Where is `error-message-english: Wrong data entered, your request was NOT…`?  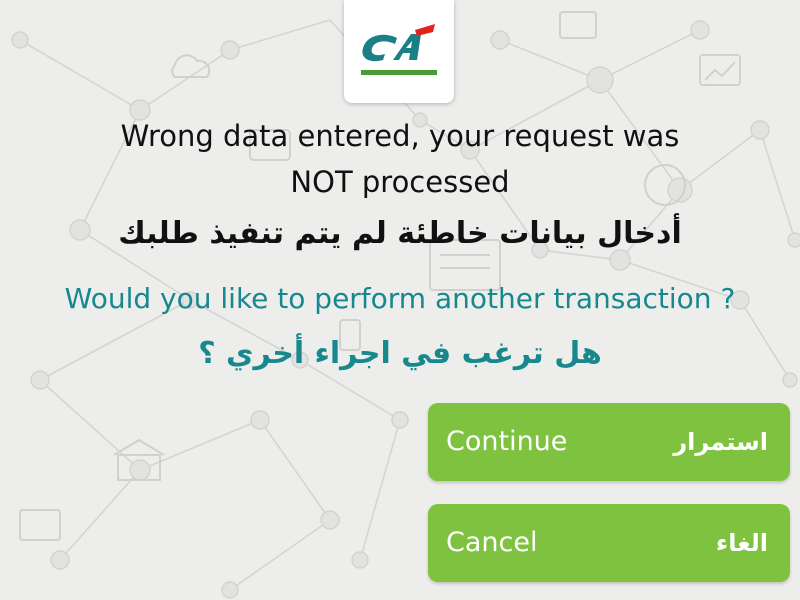
error-message-english: Wrong data entered, your request was NOT… is located at coordinates (400, 159).